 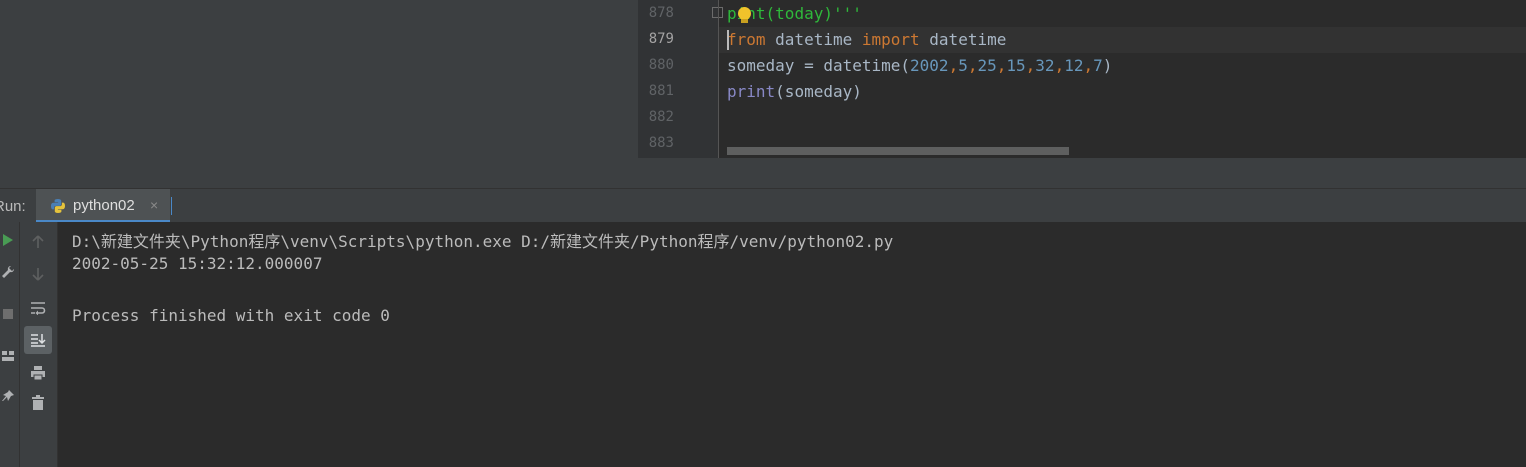 I want to click on editor-bottom-bar, so click(x=1082, y=173).